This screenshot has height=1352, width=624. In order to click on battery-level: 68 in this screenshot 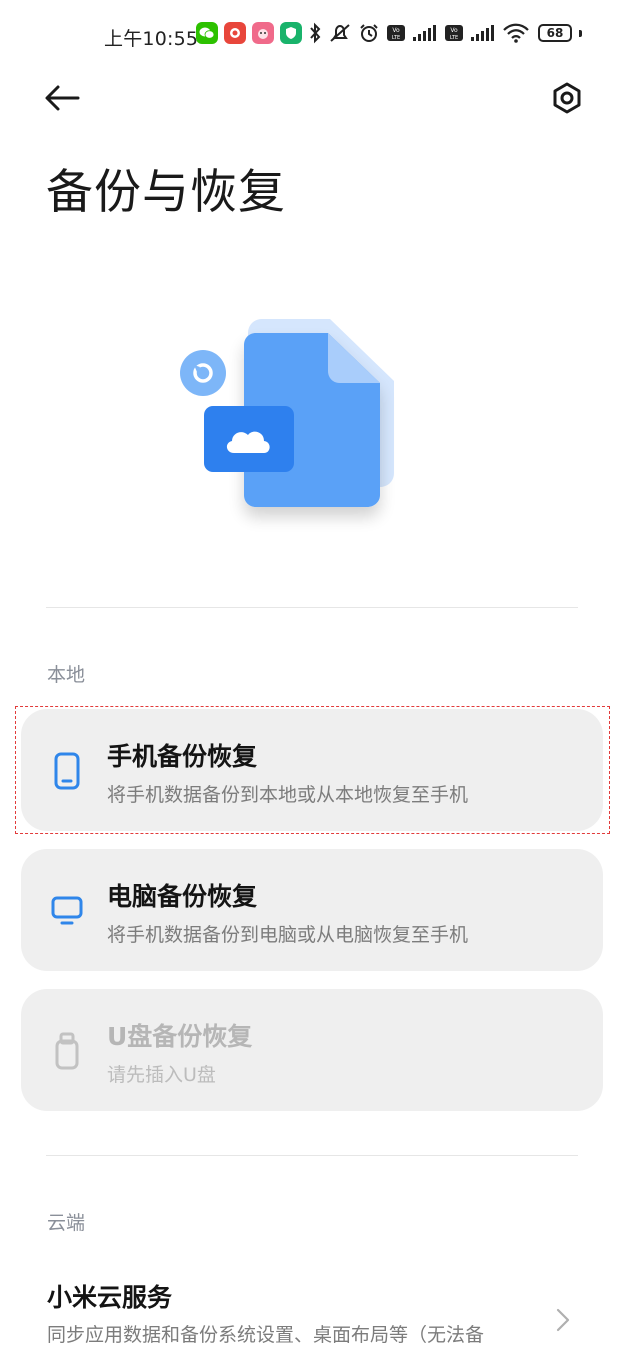, I will do `click(555, 33)`.